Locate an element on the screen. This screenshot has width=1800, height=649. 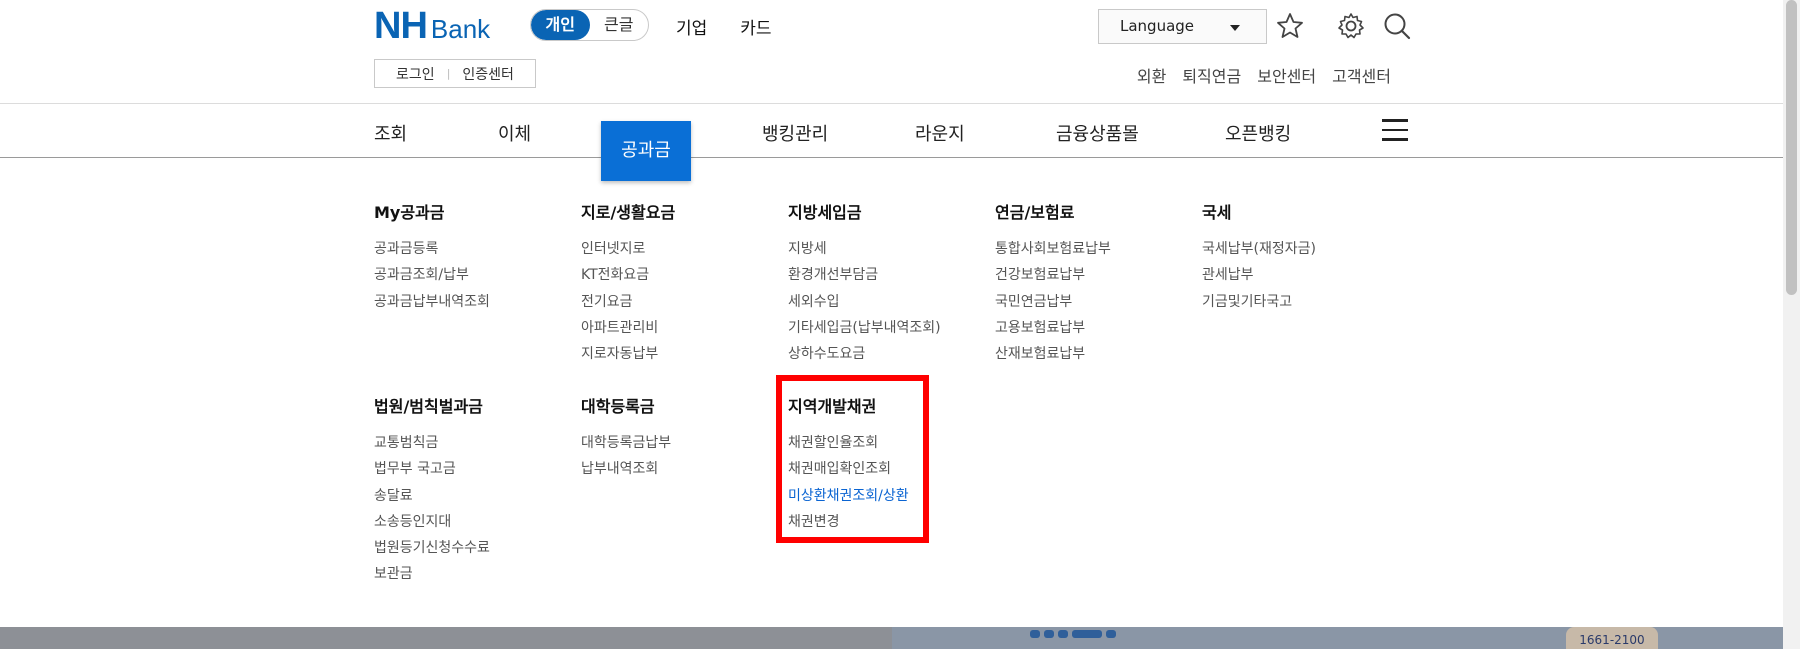
menu-item: 공과금등록 is located at coordinates (432, 249).